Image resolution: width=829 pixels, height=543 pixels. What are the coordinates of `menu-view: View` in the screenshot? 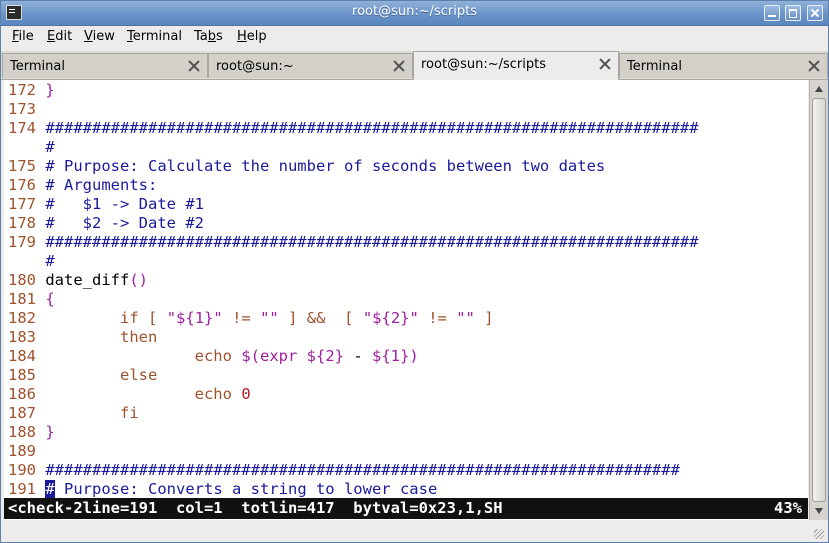 It's located at (99, 36).